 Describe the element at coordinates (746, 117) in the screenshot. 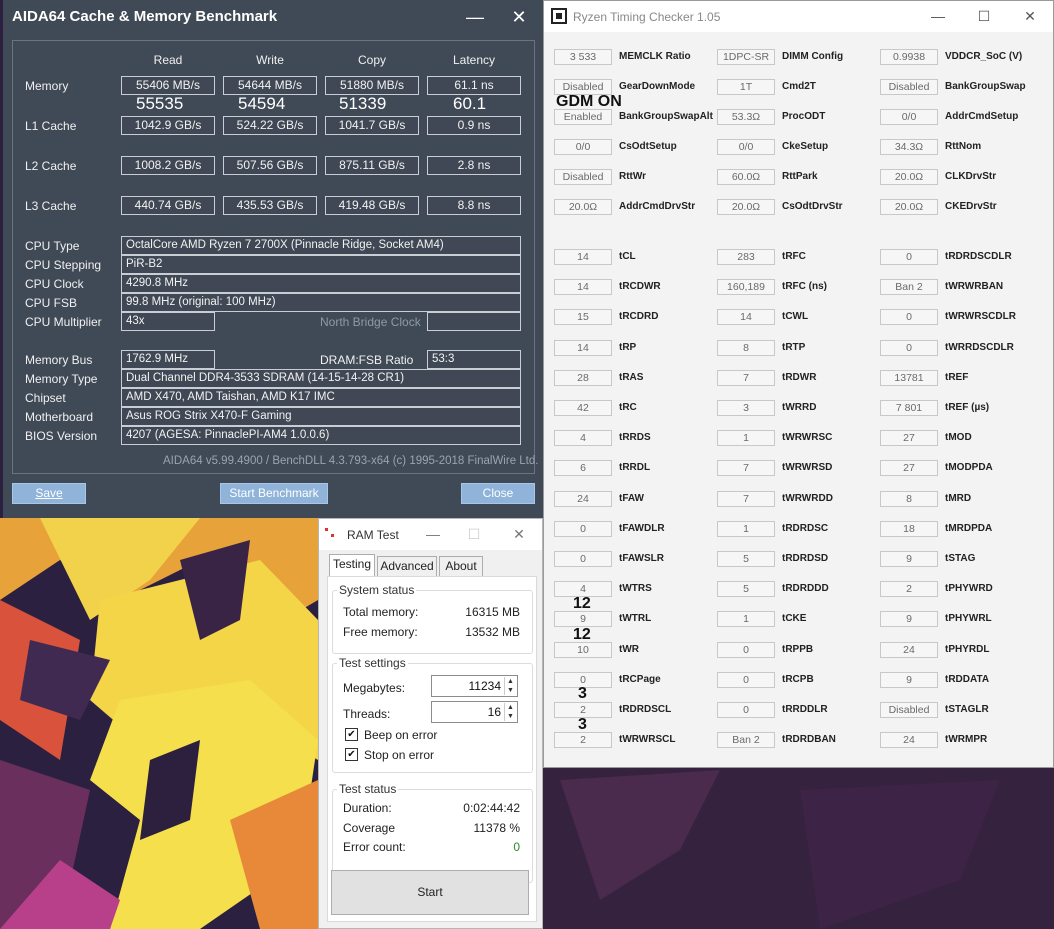

I see `value-procodt: 53.3Ω` at that location.